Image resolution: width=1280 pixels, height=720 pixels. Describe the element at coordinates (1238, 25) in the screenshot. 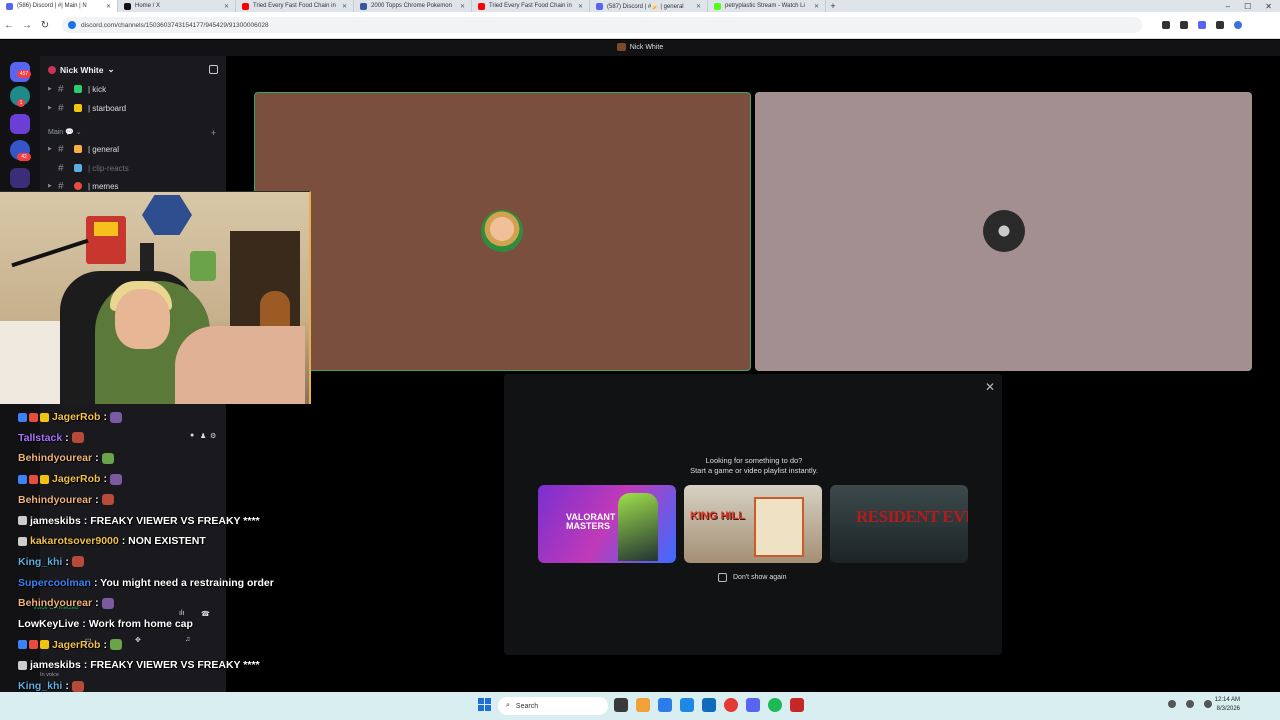

I see `profile-avatar` at that location.